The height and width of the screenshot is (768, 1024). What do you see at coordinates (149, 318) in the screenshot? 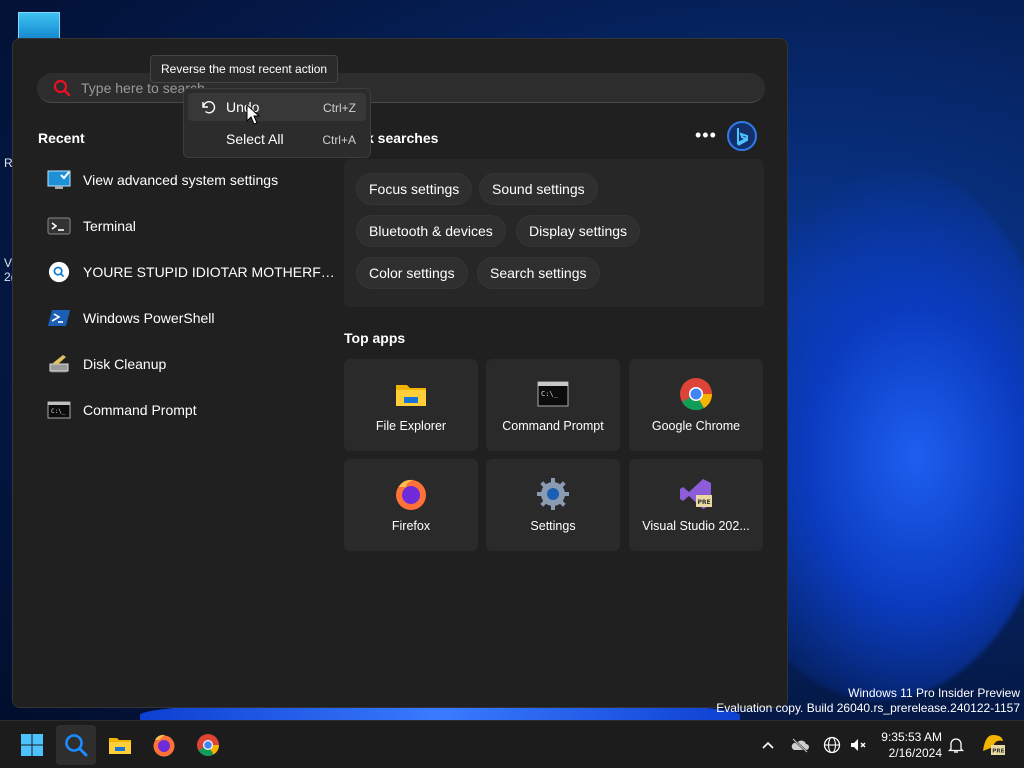
I see `recent-item-label: Windows PowerShell` at bounding box center [149, 318].